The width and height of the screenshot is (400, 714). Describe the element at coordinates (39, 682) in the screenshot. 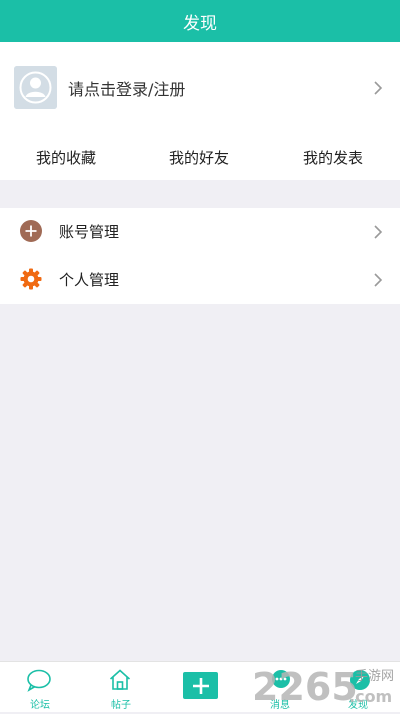

I see `chat-bubble-icon` at that location.